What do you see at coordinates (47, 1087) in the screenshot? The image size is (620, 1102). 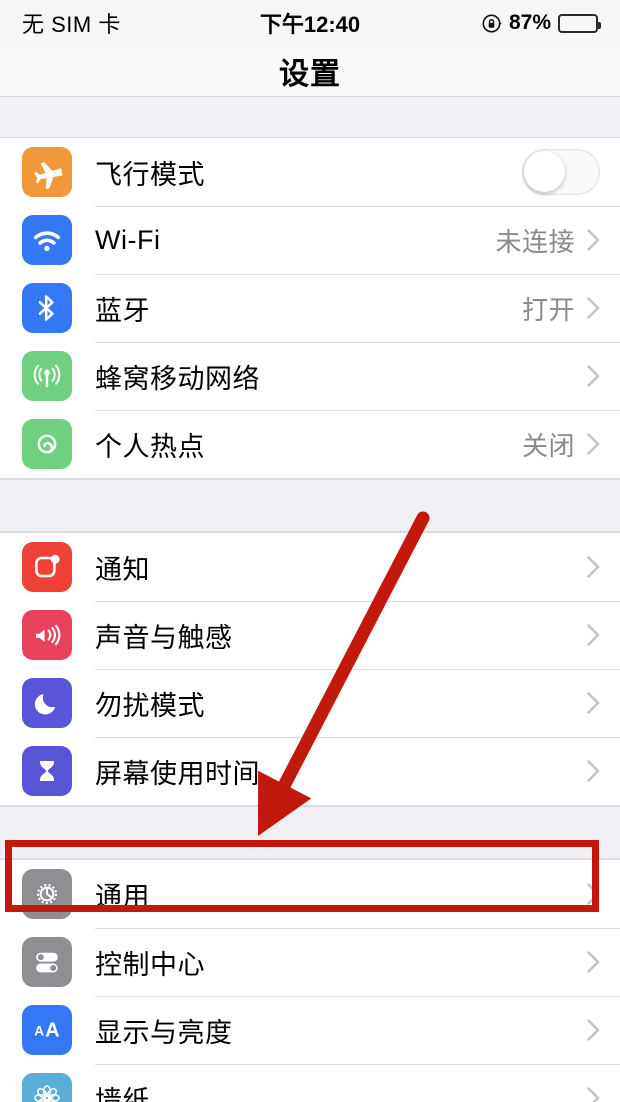 I see `wallpaper-icon` at bounding box center [47, 1087].